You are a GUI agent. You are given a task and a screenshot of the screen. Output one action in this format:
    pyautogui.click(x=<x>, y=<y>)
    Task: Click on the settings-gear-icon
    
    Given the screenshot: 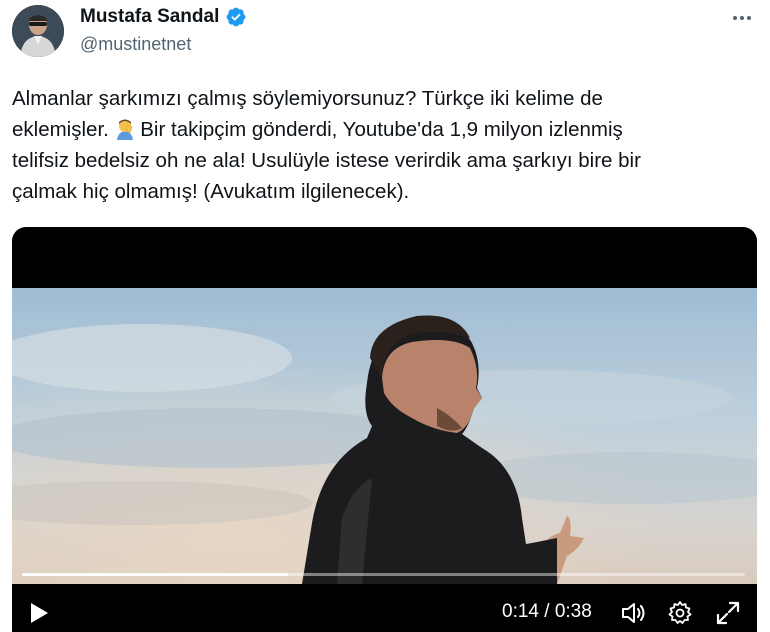 What is the action you would take?
    pyautogui.click(x=680, y=613)
    